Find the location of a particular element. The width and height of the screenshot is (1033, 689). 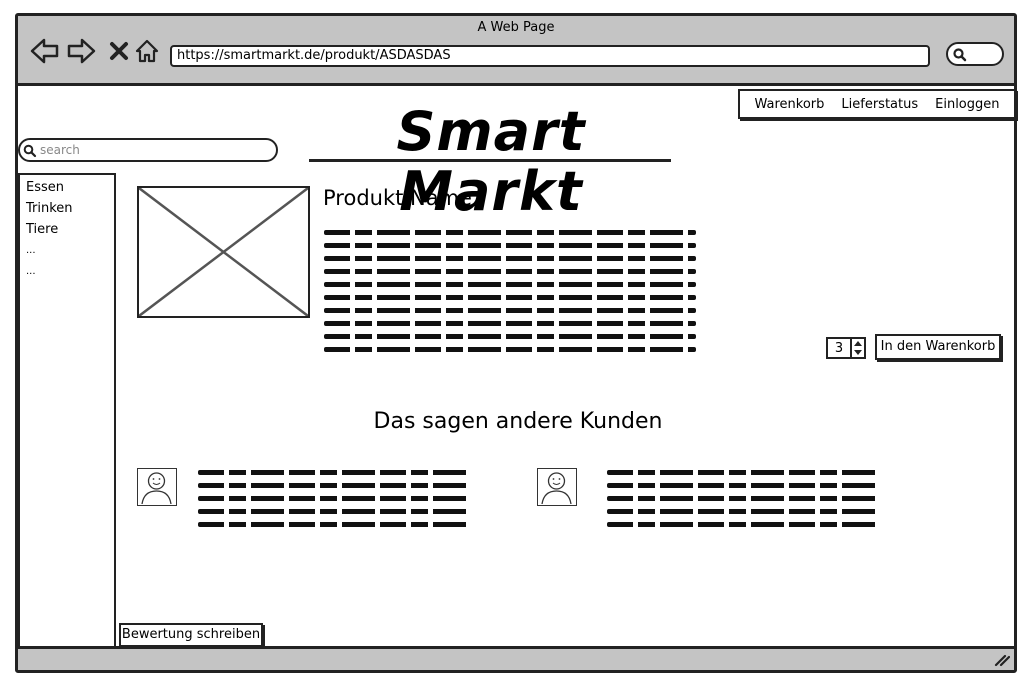

nav-delivery-link: Lieferstatus is located at coordinates (879, 104).